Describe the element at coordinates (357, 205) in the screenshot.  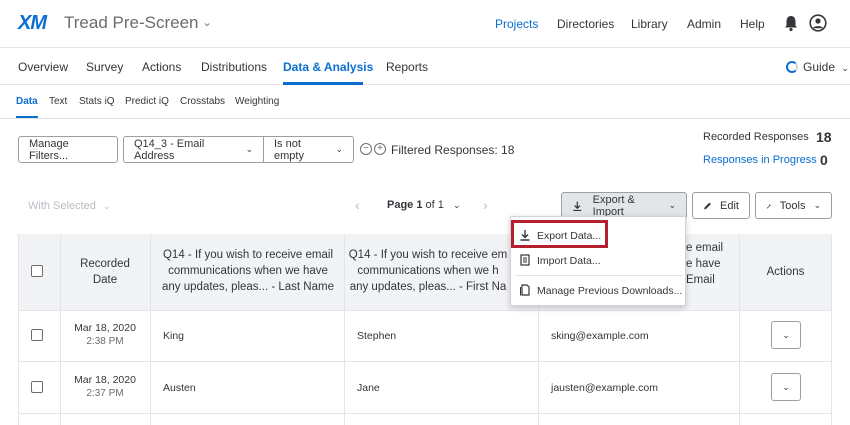
I see `prev-page-icon: ‹` at that location.